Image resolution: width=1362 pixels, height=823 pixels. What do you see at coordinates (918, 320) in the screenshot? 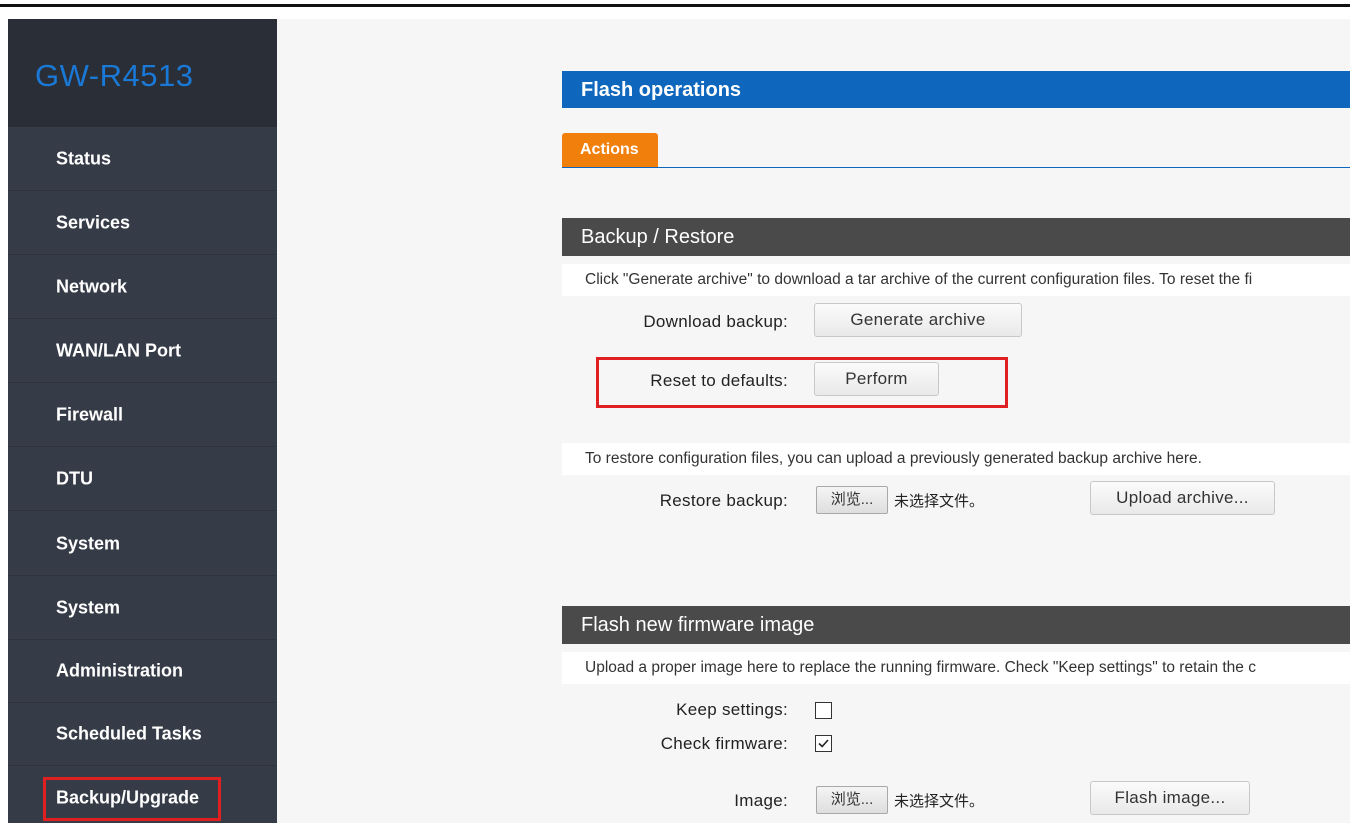
I see `generate-archive-button: Generate archive` at bounding box center [918, 320].